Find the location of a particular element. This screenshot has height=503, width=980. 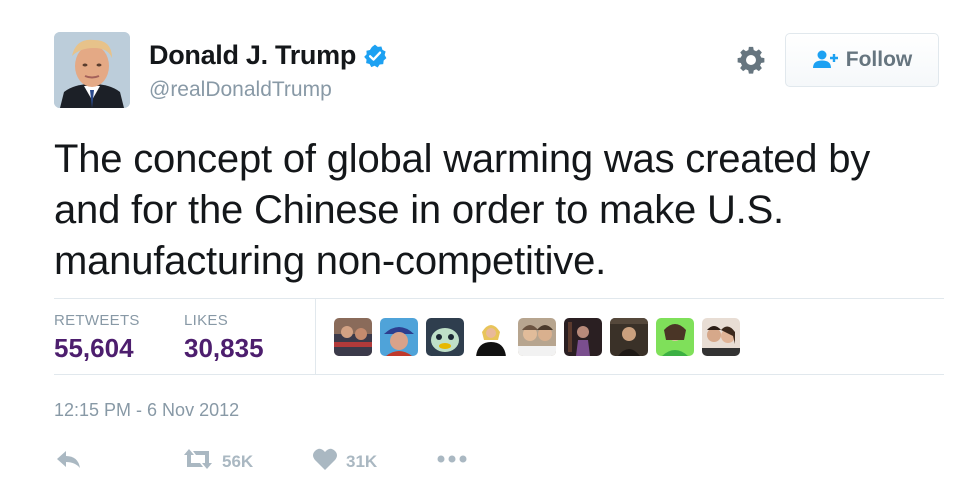

retweets-stat: RETWEETS 55,604 is located at coordinates (97, 338).